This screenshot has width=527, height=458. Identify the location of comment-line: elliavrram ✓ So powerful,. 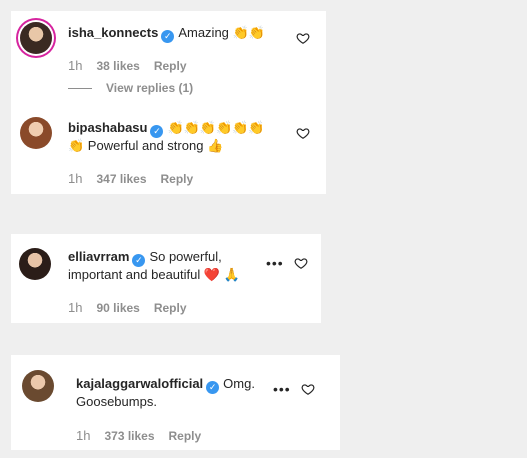
(145, 257).